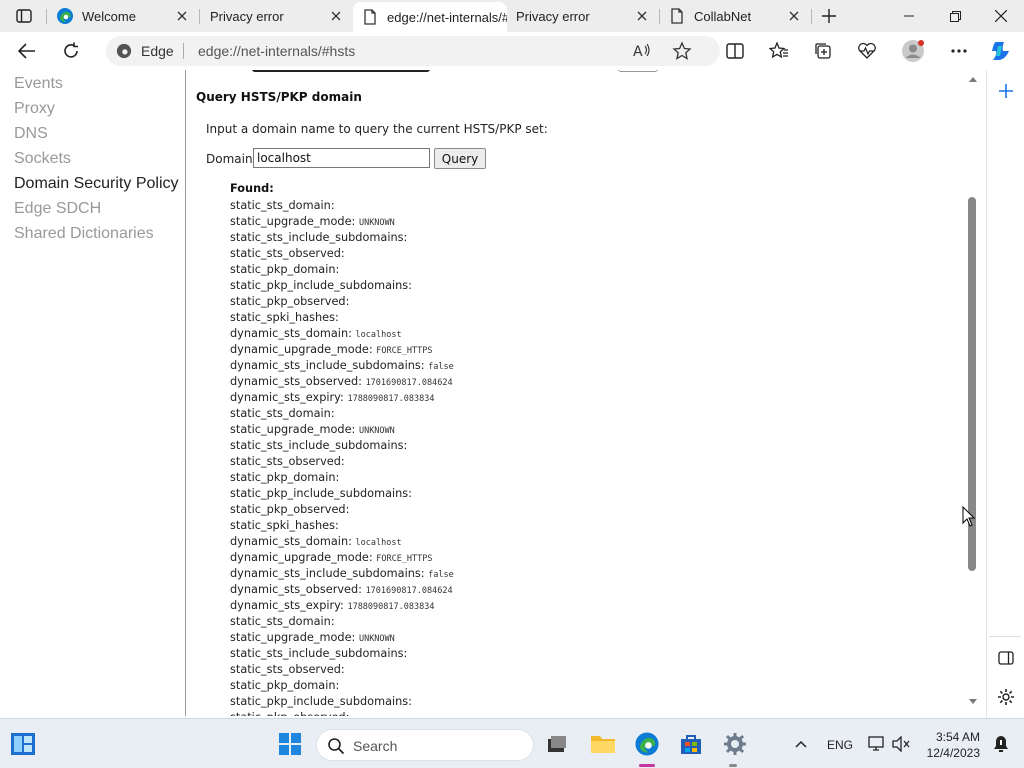  What do you see at coordinates (31, 134) in the screenshot?
I see `sidebar-item-dns: DNS` at bounding box center [31, 134].